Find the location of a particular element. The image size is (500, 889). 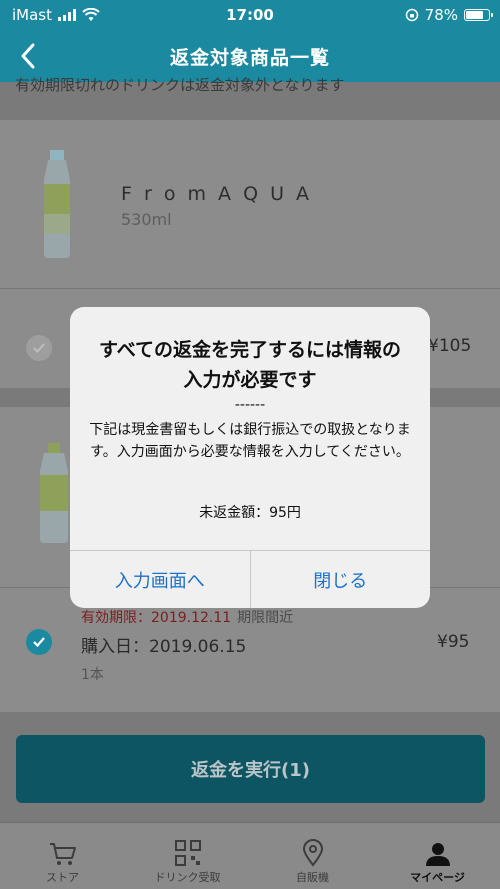

card-divider is located at coordinates (250, 288).